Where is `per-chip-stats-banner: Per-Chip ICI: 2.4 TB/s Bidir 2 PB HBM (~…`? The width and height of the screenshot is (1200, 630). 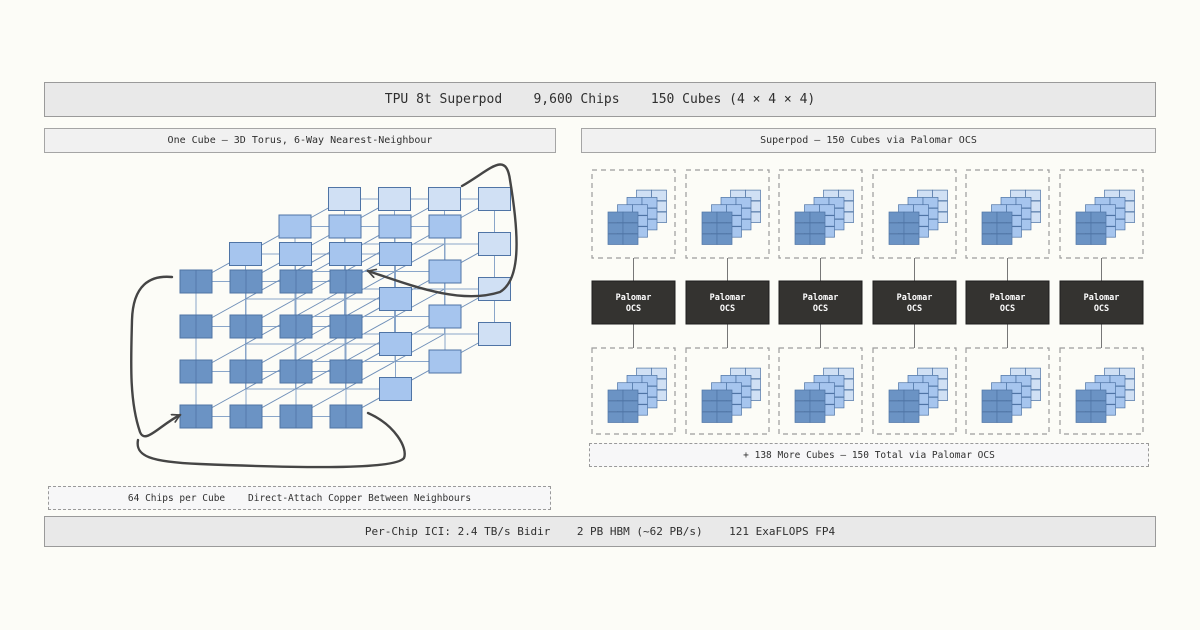
per-chip-stats-banner: Per-Chip ICI: 2.4 TB/s Bidir 2 PB HBM (~… is located at coordinates (600, 531).